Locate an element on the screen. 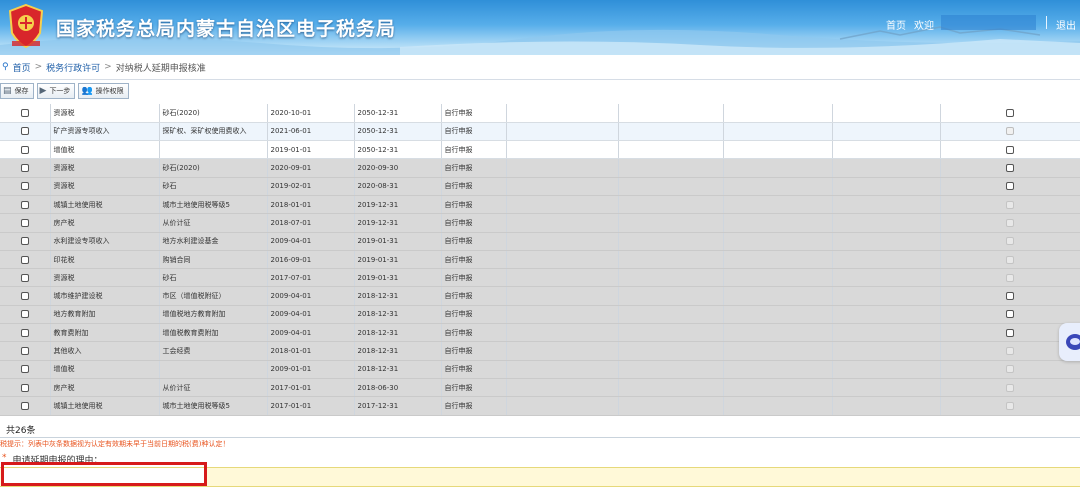 Image resolution: width=1080 pixels, height=491 pixels. table-row: 资源税 砂石(2020) 2020-09-01 2020-09-30 自行申报 is located at coordinates (540, 168).